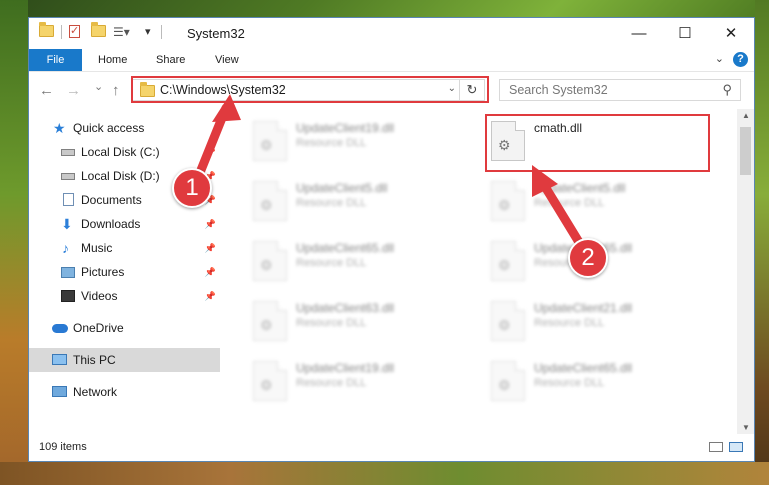  I want to click on step-2-badge: 2, so click(588, 258).